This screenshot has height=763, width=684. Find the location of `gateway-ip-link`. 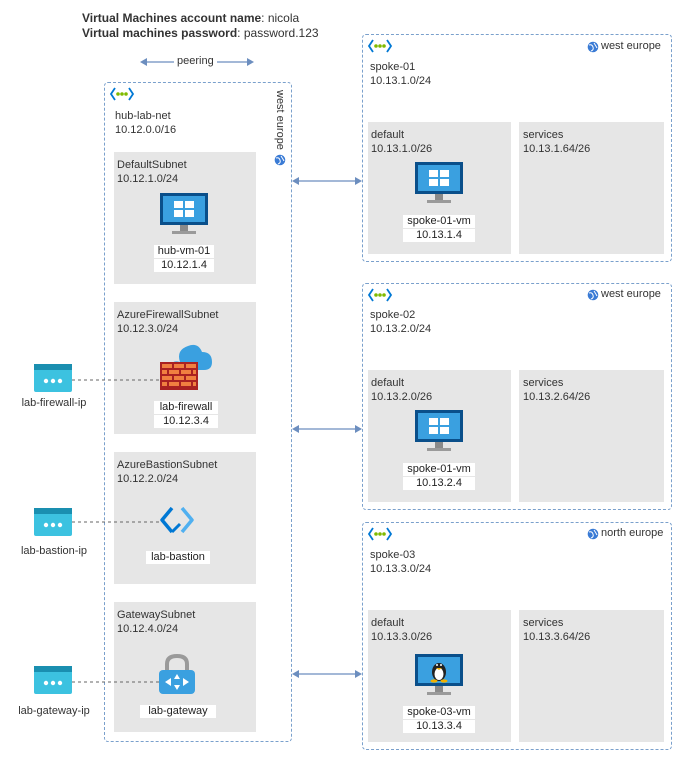

gateway-ip-link is located at coordinates (116, 682).